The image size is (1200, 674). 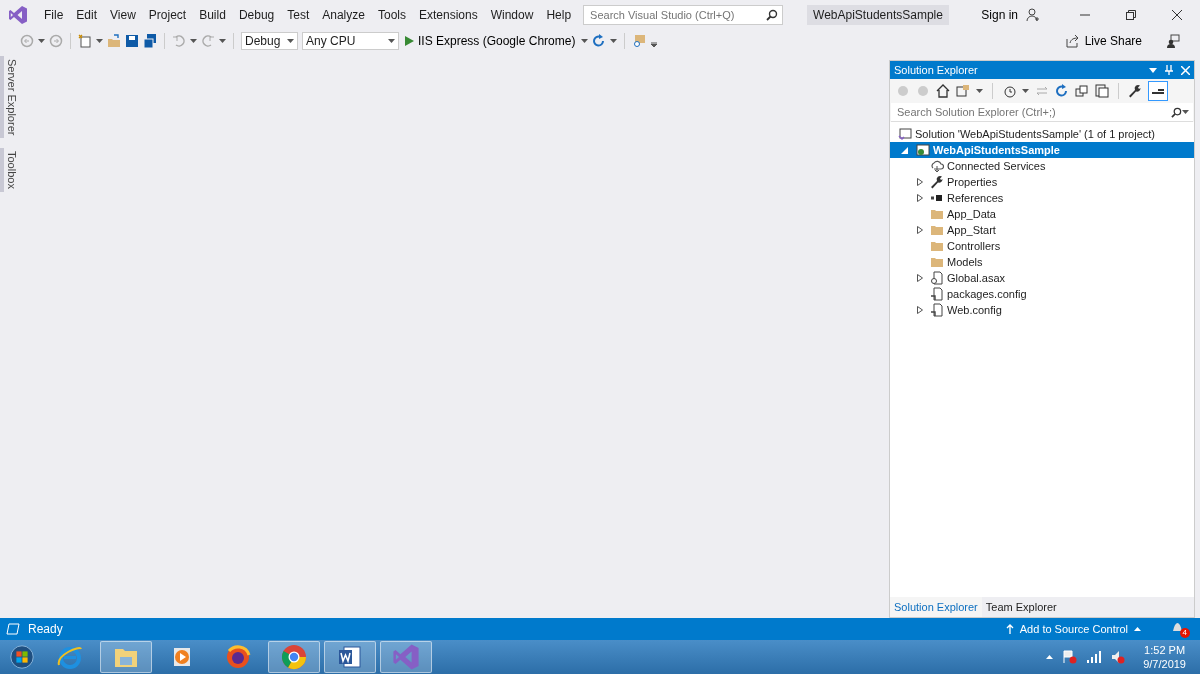 I want to click on search-box: Search Visual Studio (Ctrl+Q), so click(x=683, y=15).